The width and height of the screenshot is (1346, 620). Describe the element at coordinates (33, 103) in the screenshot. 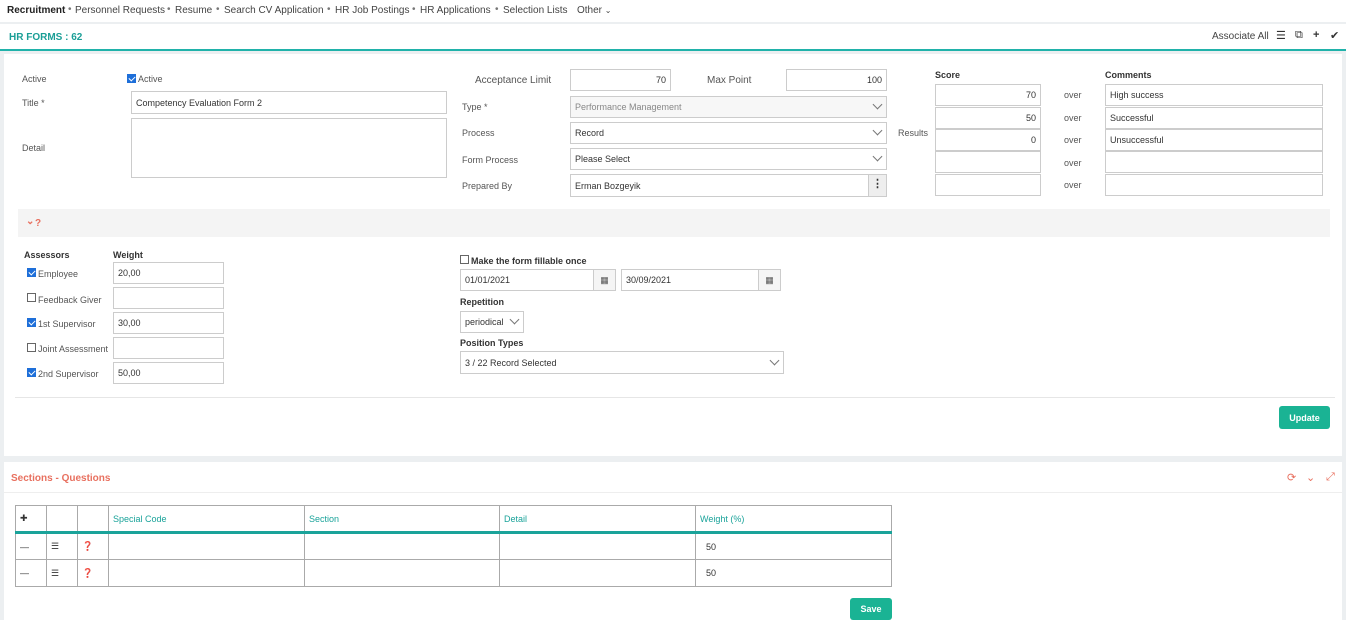

I see `title-label: Title *` at that location.